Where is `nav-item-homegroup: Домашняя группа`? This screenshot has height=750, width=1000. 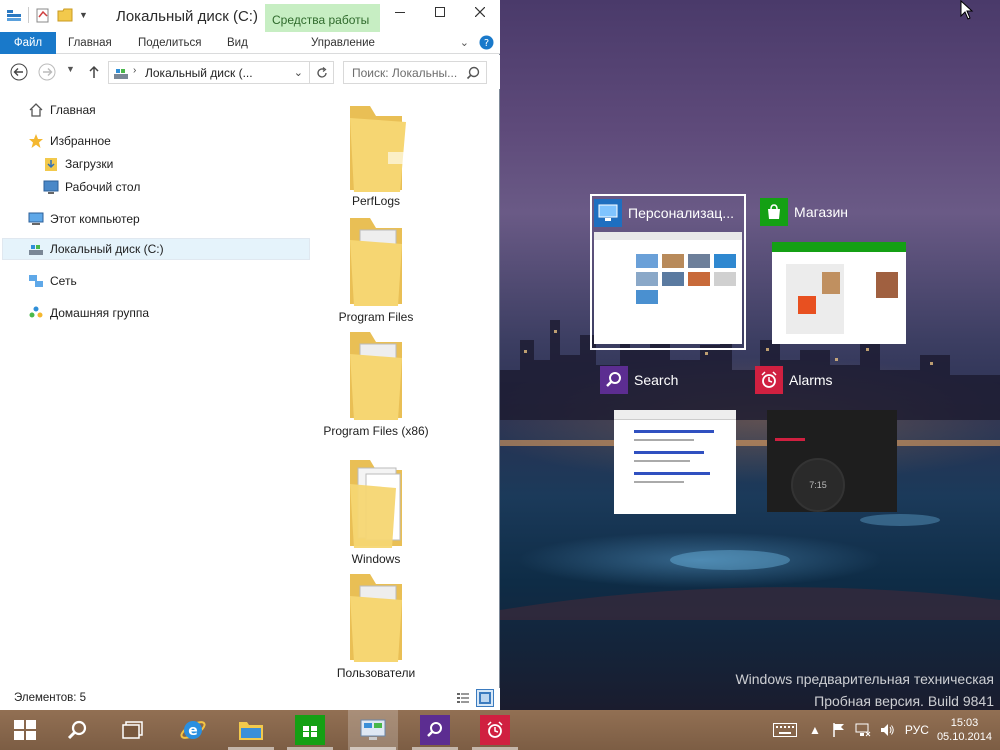
nav-item-homegroup: Домашняя группа is located at coordinates (88, 313).